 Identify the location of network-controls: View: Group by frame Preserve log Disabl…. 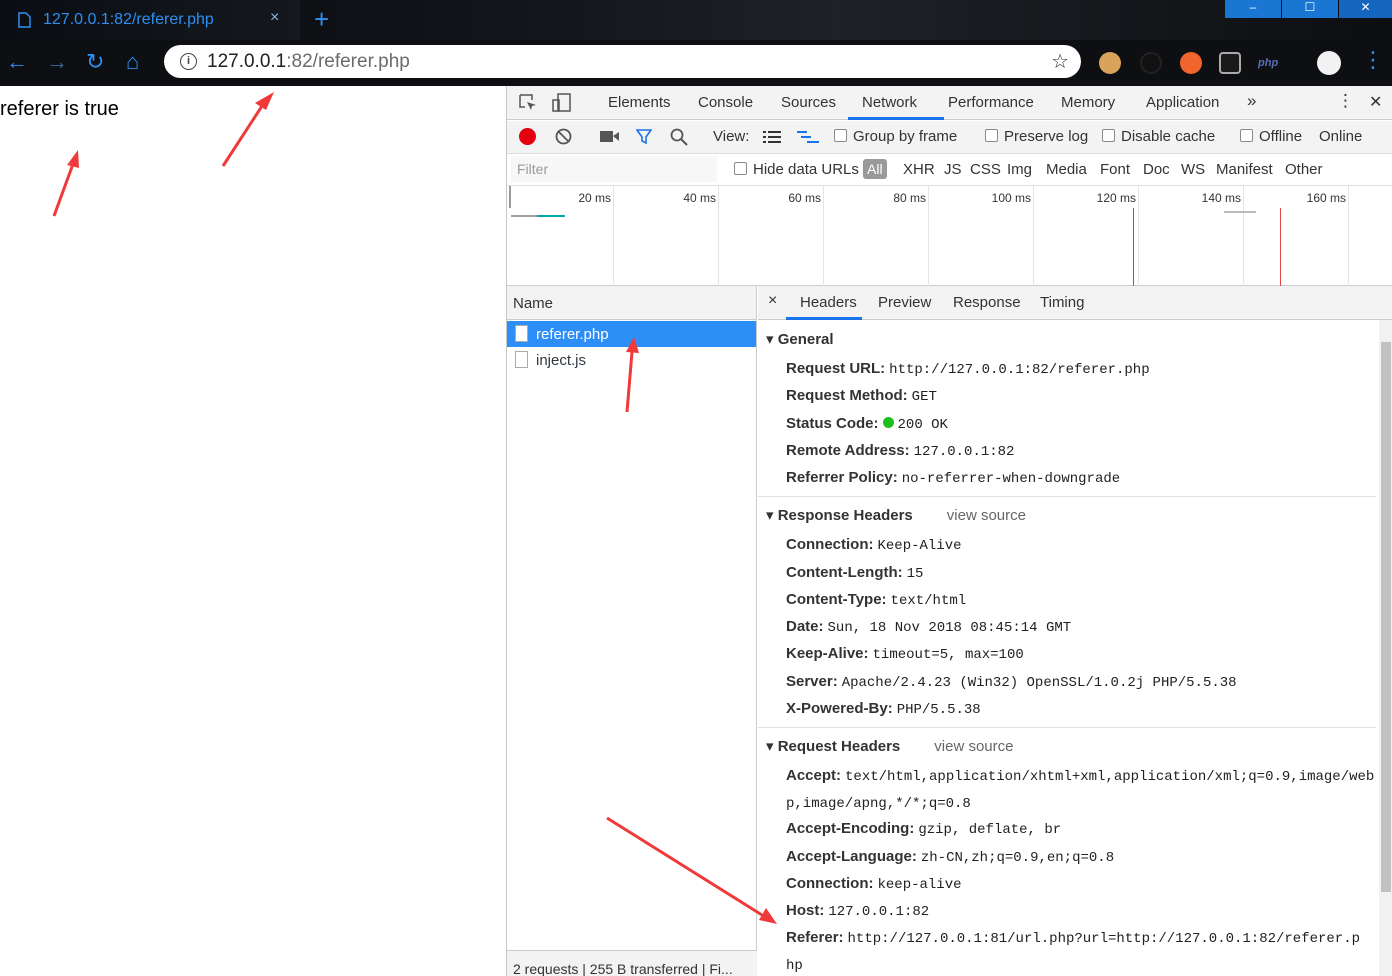
(949, 137).